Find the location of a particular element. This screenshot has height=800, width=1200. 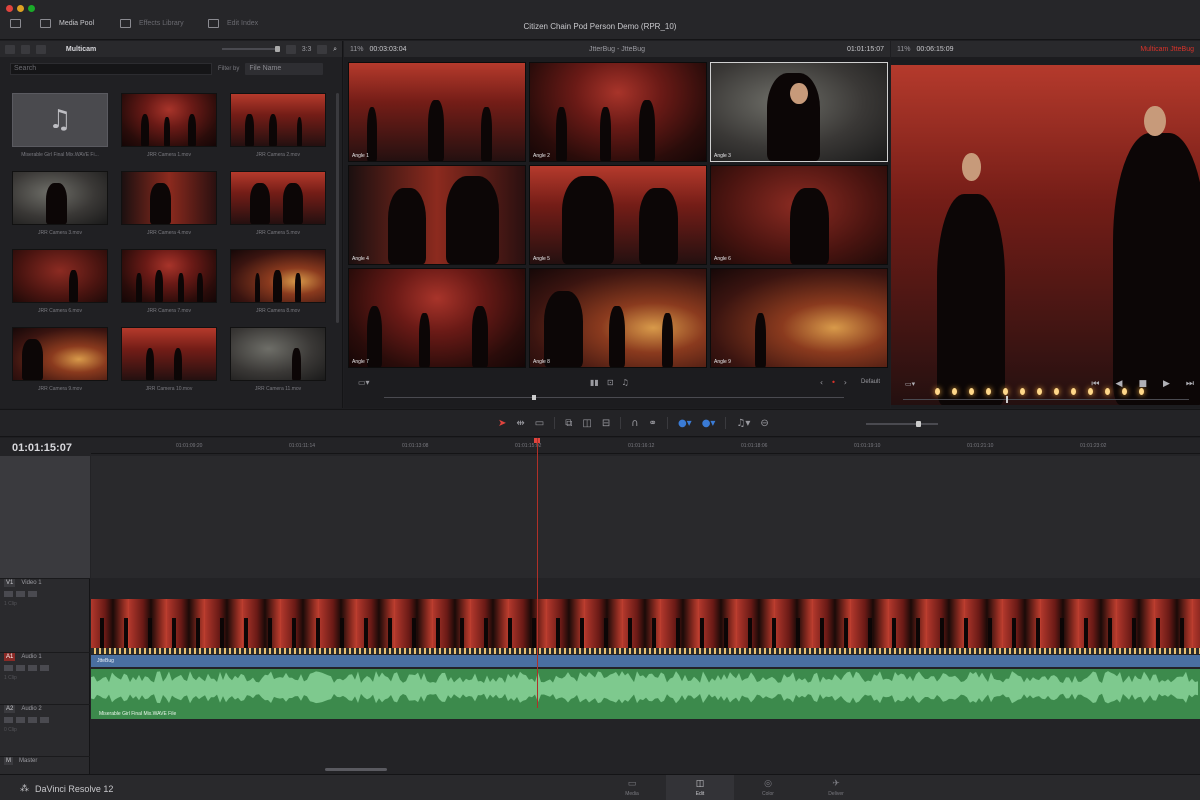

back-arrow-icon is located at coordinates (25, 49).